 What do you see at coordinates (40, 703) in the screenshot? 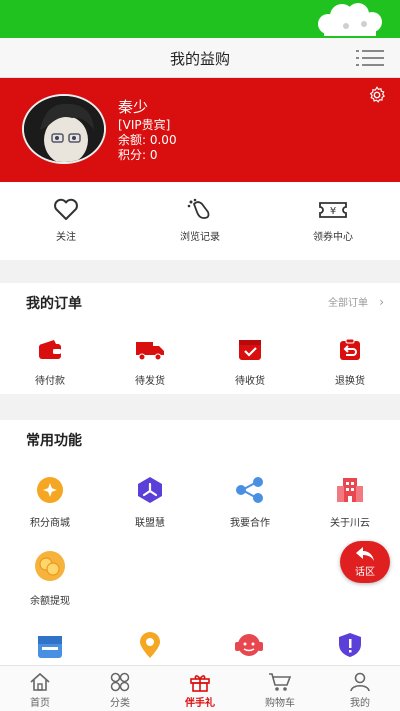
I see `tab-label: 首页` at bounding box center [40, 703].